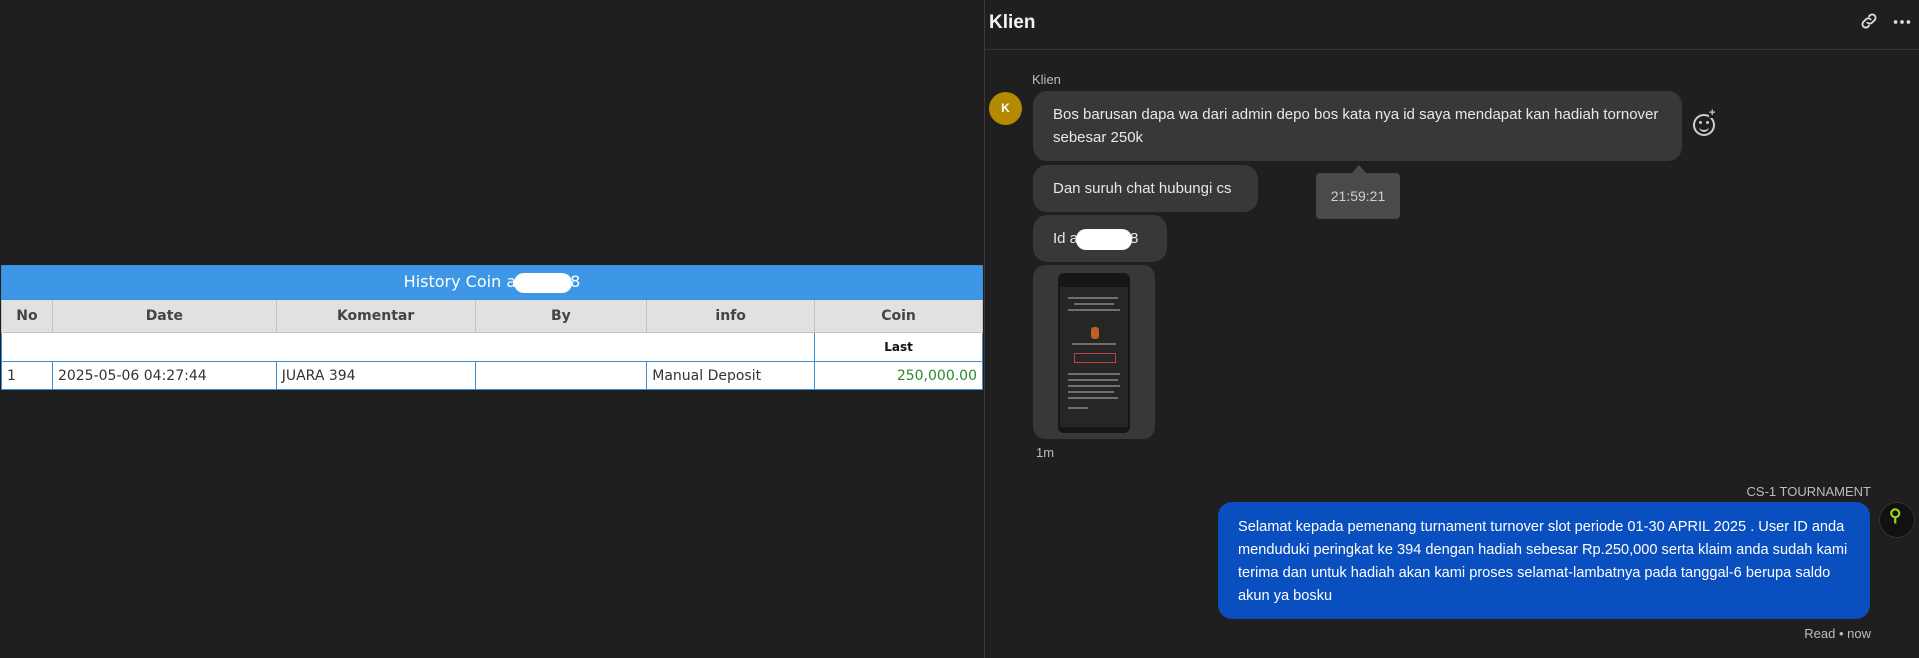 The height and width of the screenshot is (658, 1919). Describe the element at coordinates (898, 375) in the screenshot. I see `cell-coin: 250,000.00` at that location.